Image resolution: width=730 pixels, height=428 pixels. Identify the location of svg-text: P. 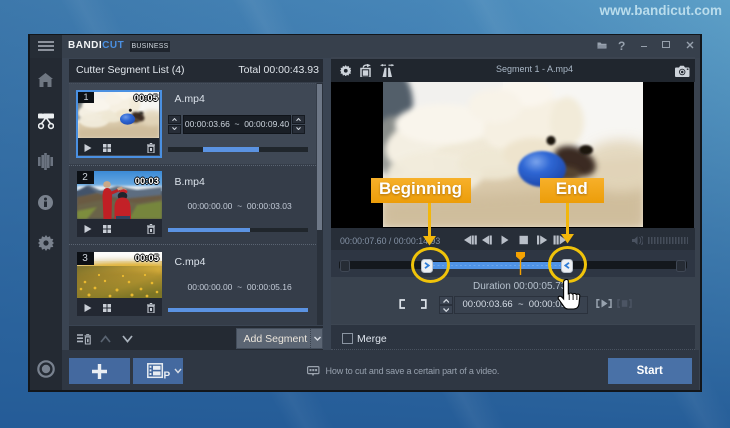
(167, 375).